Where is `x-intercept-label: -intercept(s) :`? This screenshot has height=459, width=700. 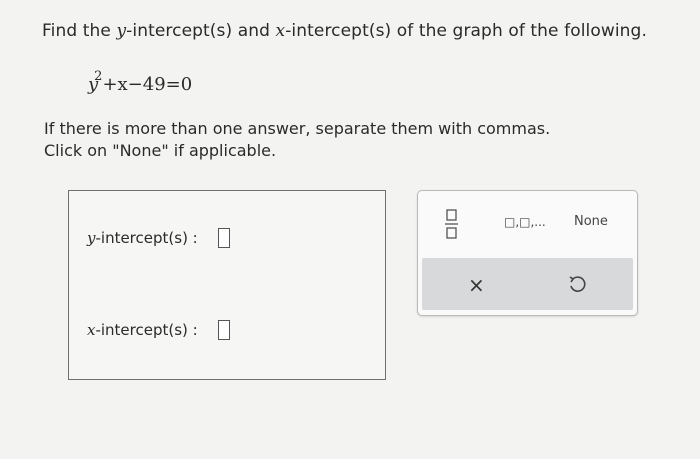 x-intercept-label: -intercept(s) : is located at coordinates (146, 330).